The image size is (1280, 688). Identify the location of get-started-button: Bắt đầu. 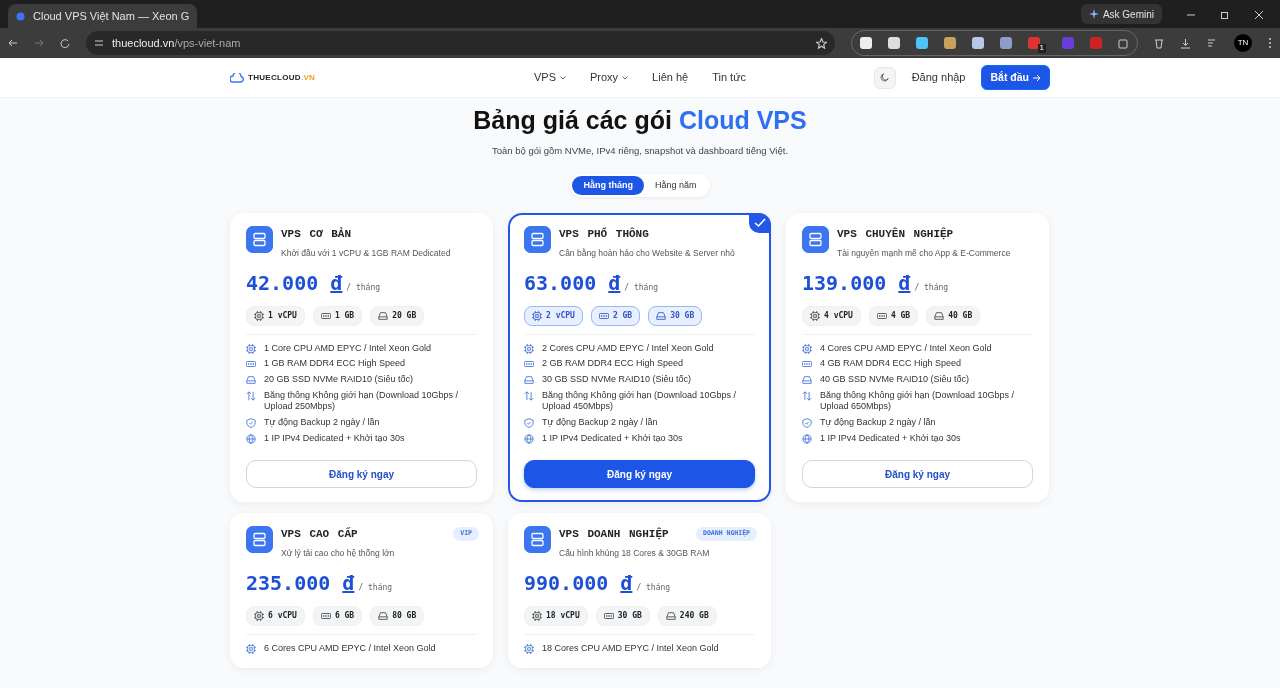
(1015, 77).